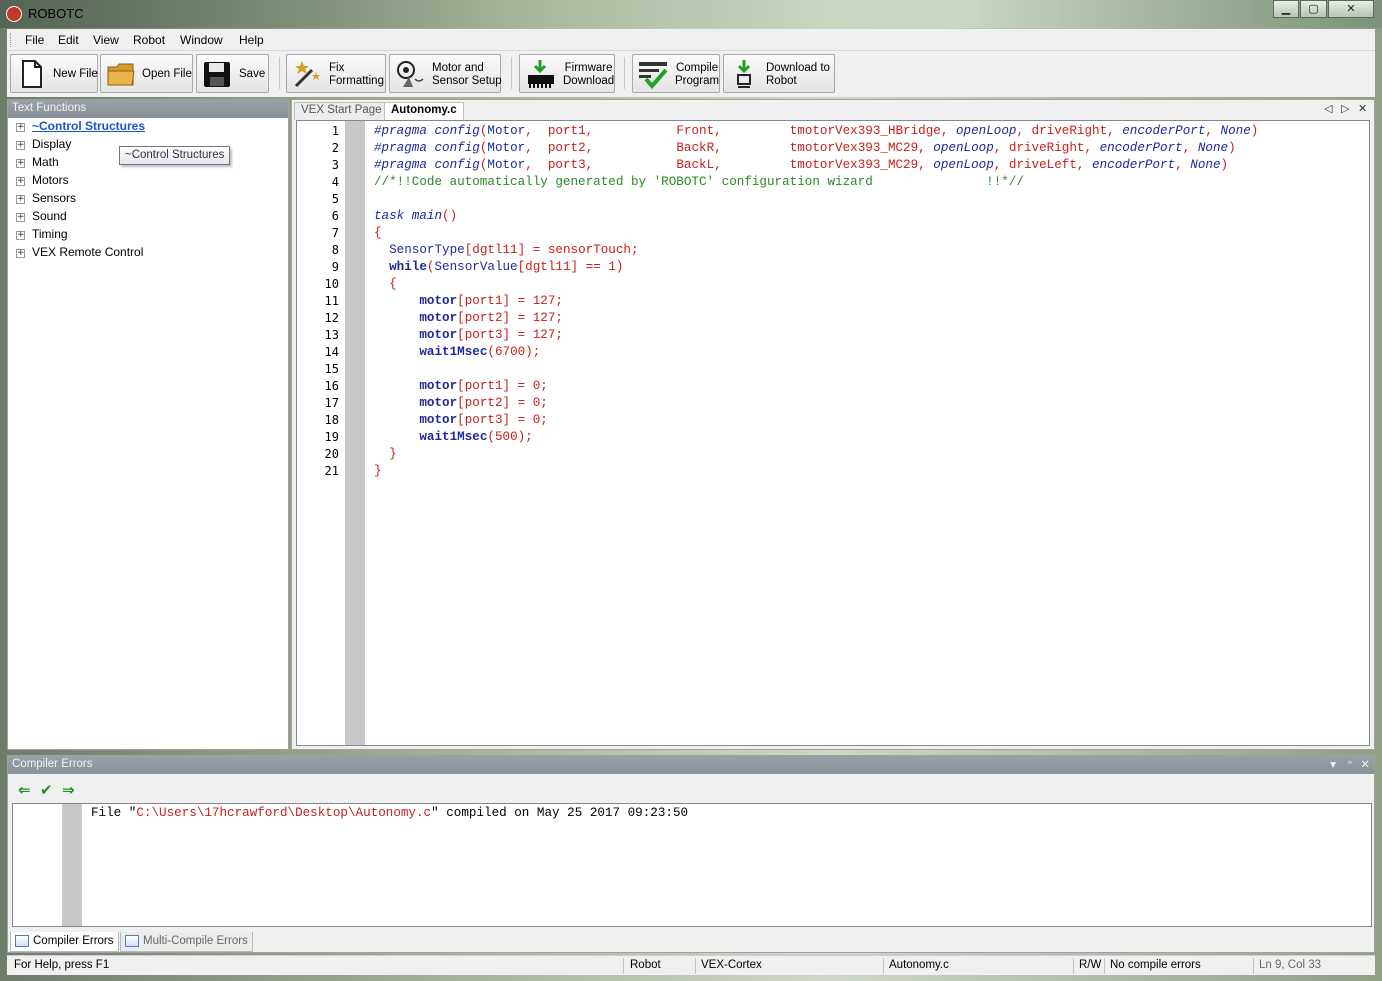 The width and height of the screenshot is (1382, 981). What do you see at coordinates (11, 40) in the screenshot?
I see `menu-grip` at bounding box center [11, 40].